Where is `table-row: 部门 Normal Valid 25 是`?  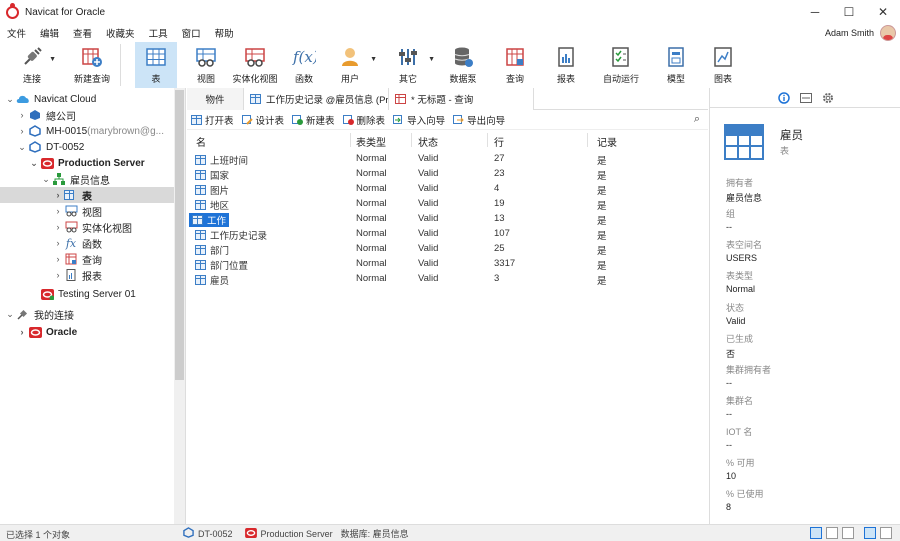
table-row: 部门 Normal Valid 25 是 is located at coordinates (447, 249).